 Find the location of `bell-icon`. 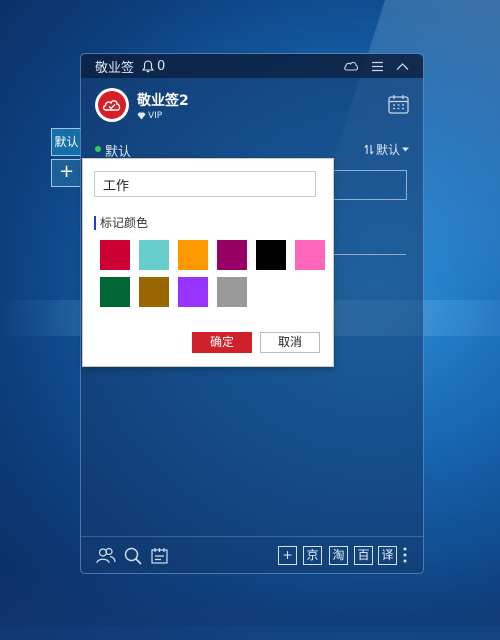

bell-icon is located at coordinates (148, 65).